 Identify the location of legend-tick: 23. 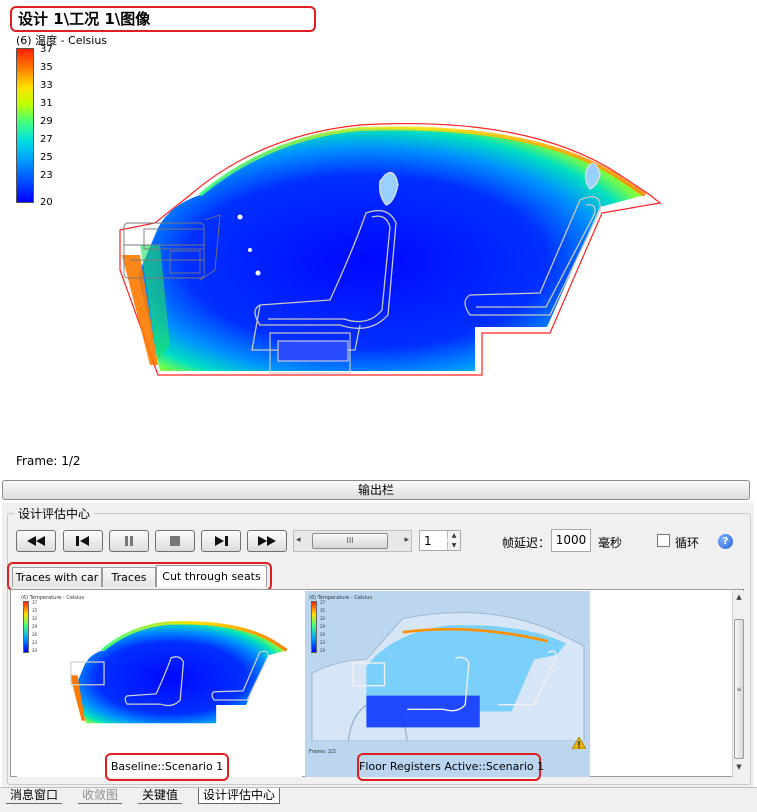
(46, 175).